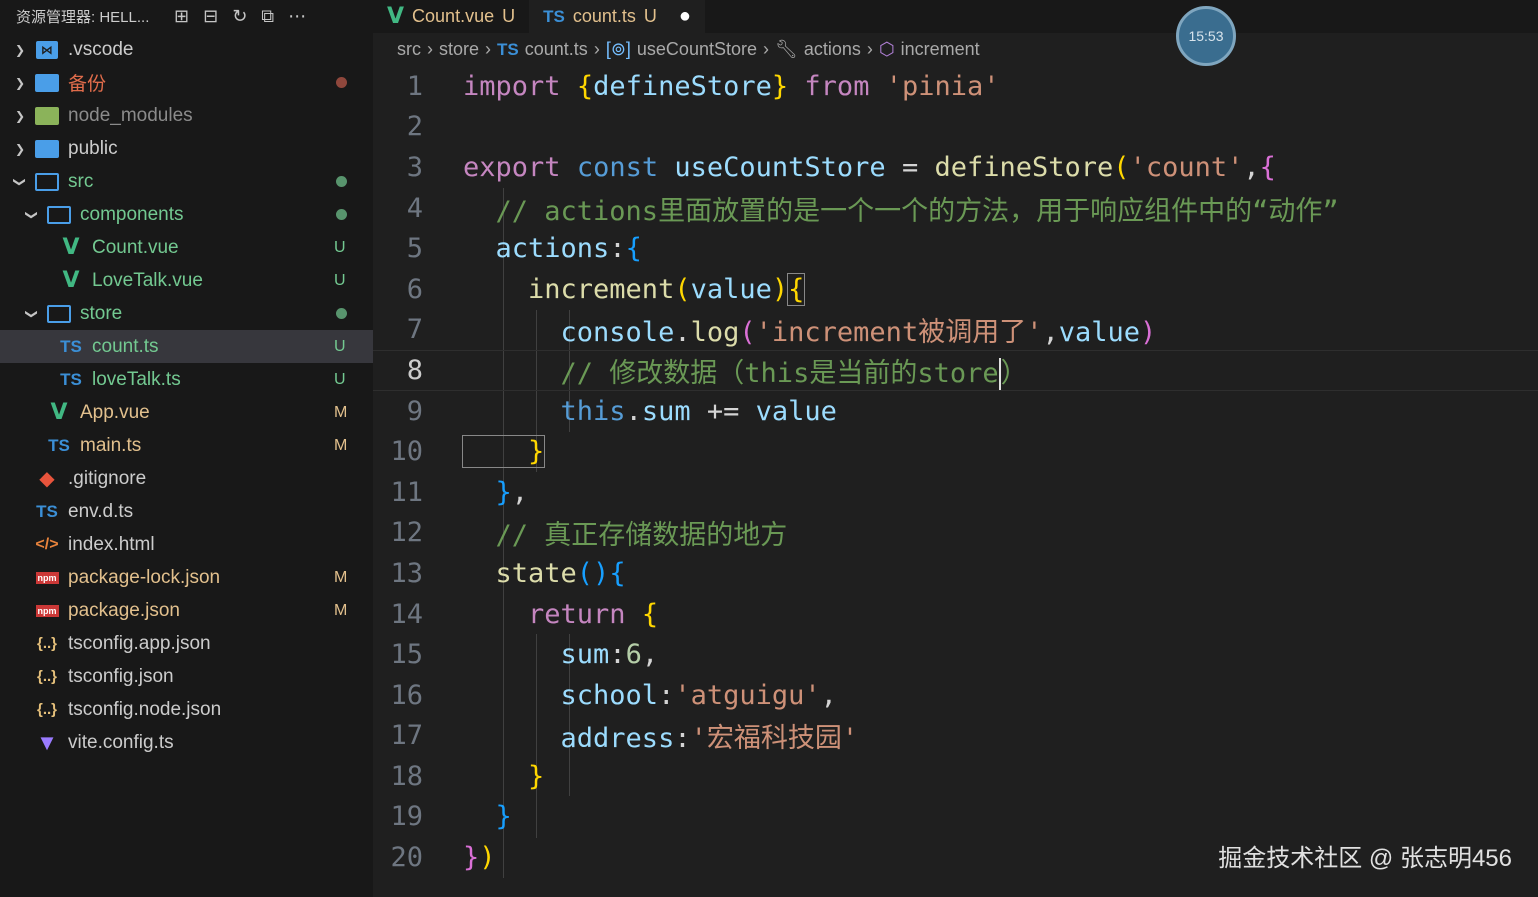 Image resolution: width=1538 pixels, height=897 pixels. I want to click on file-tree-item: TS main.ts M, so click(186, 445).